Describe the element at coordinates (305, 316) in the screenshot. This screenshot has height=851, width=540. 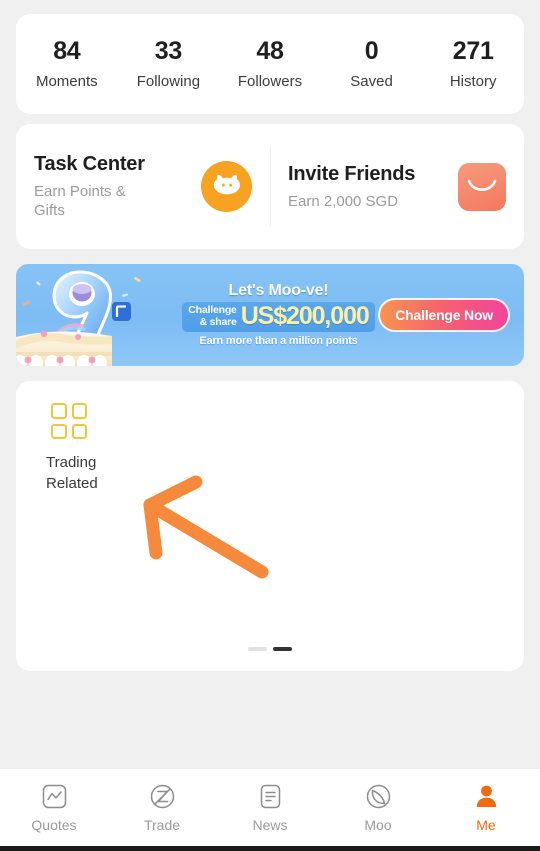
I see `banner-amount: US$200,000` at that location.